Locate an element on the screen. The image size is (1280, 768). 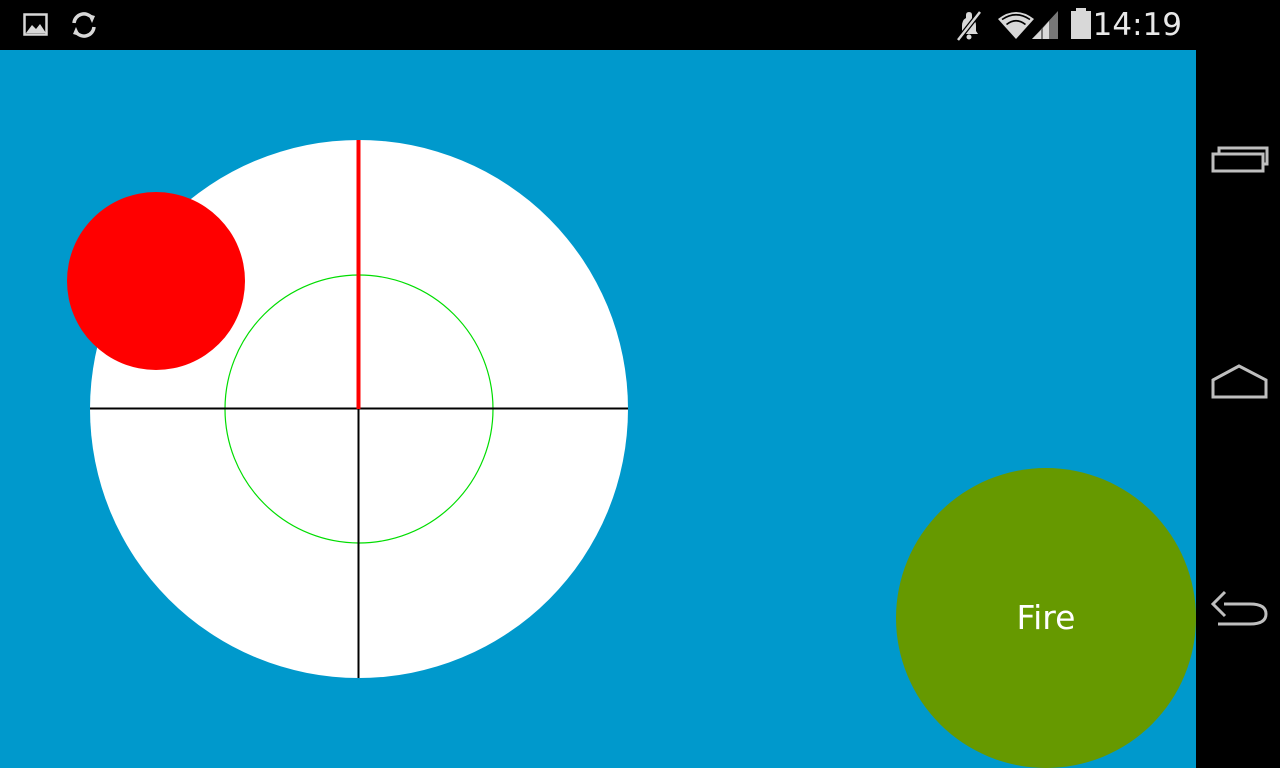
recent-apps-button is located at coordinates (1238, 161).